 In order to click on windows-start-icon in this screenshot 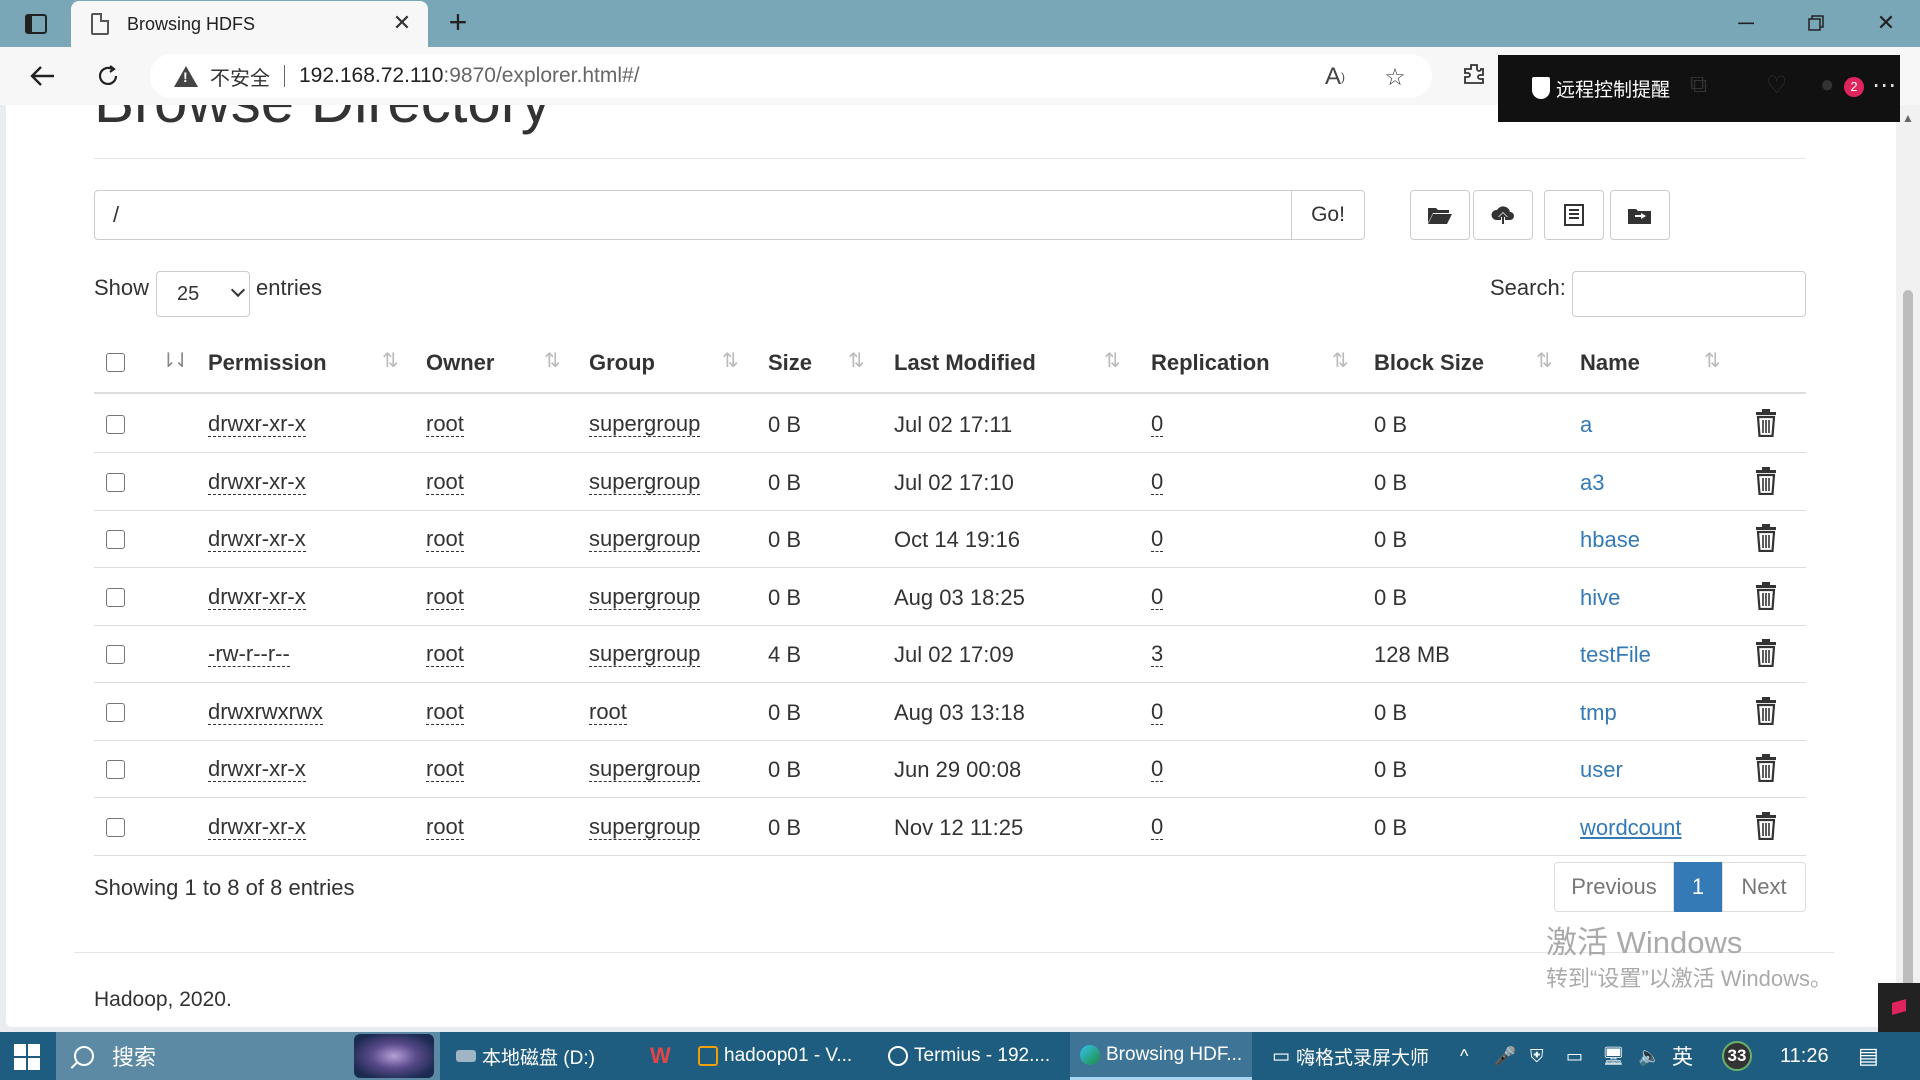, I will do `click(27, 1057)`.